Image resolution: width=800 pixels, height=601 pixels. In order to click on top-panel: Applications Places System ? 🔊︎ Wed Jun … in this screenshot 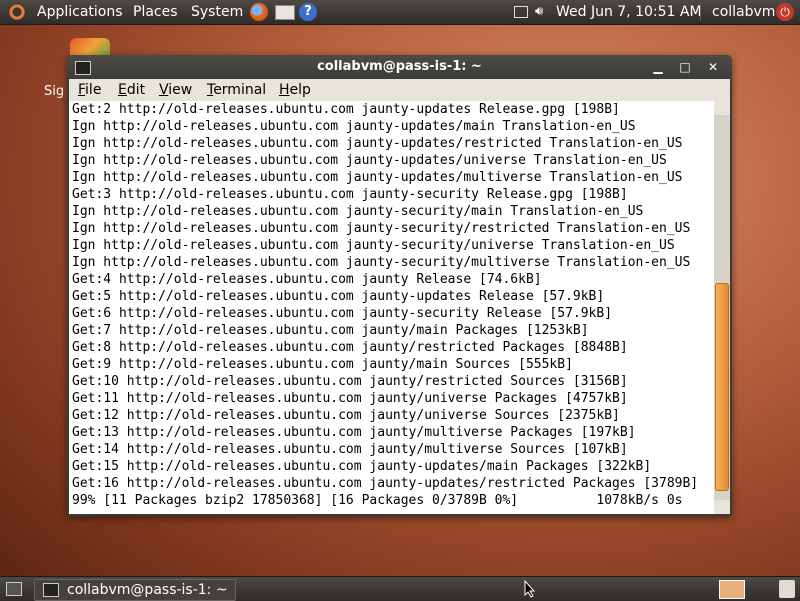, I will do `click(400, 12)`.